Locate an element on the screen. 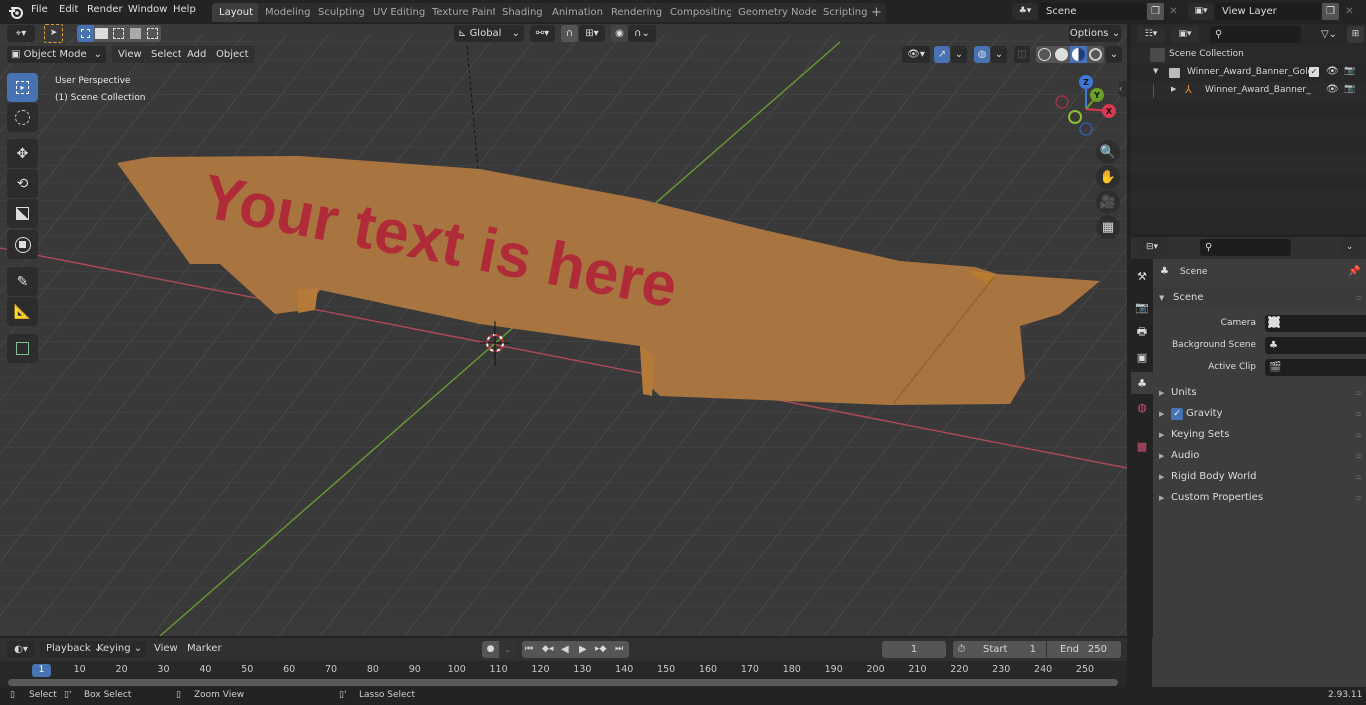 The height and width of the screenshot is (705, 1366). visibility-dropdown: 👁▾ is located at coordinates (916, 54).